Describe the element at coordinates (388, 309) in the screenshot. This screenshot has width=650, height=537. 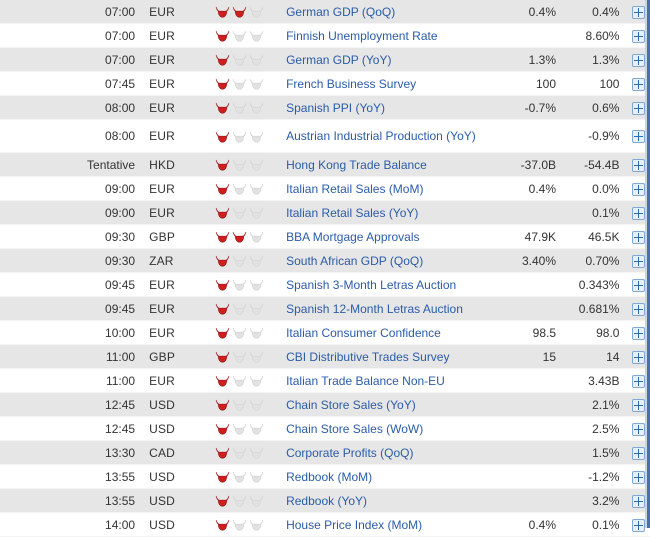
I see `event-link: Spanish 12-Month Letras Auction` at that location.